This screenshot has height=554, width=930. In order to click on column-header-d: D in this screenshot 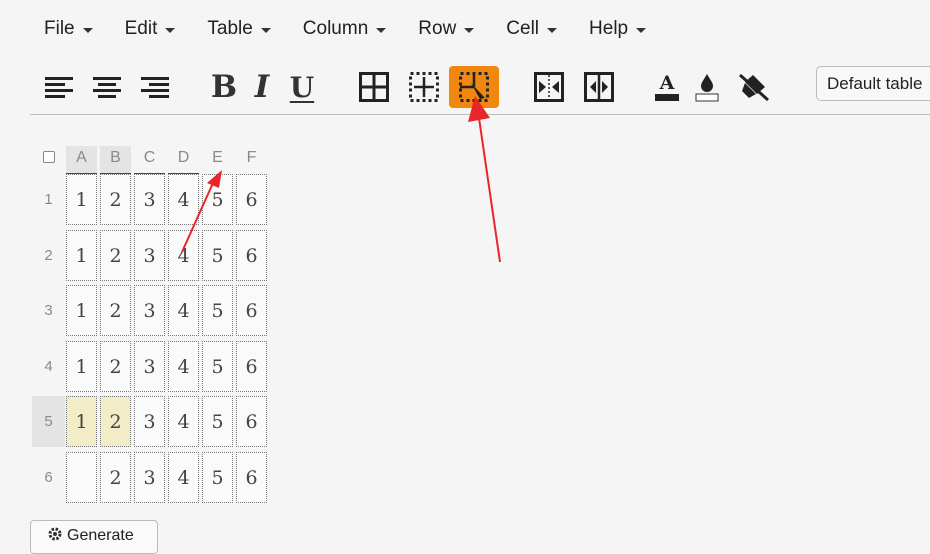, I will do `click(183, 160)`.